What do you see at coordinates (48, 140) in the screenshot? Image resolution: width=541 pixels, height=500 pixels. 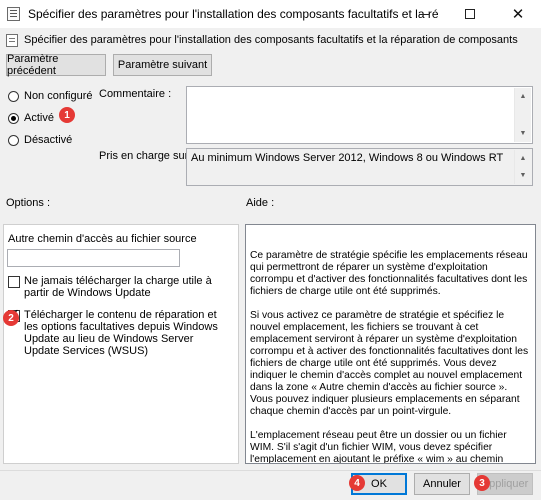 I see `radio-label: Désactivé` at bounding box center [48, 140].